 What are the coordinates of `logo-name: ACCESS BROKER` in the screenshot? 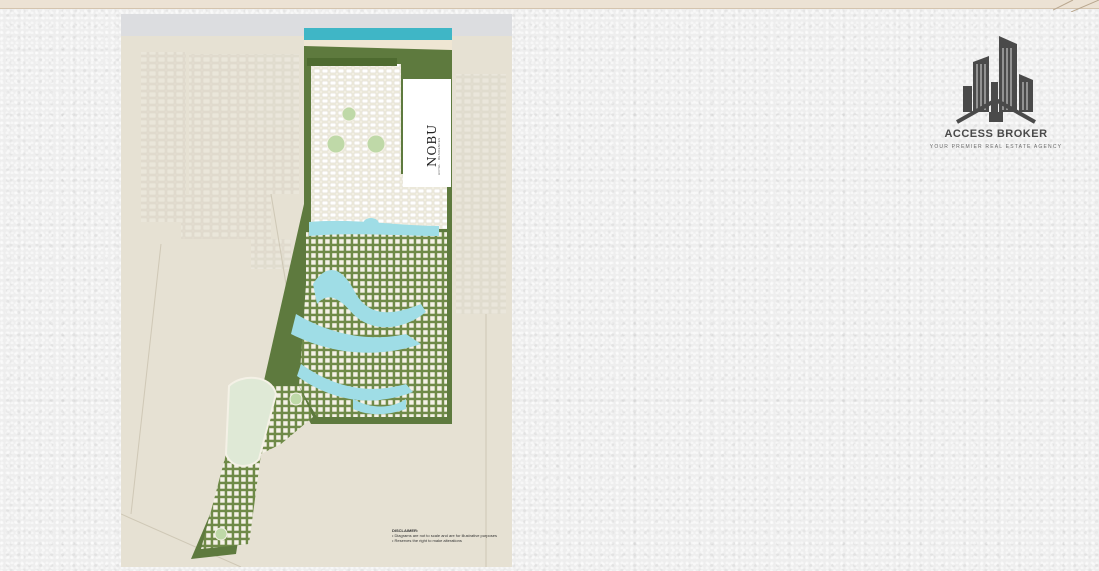 It's located at (996, 134).